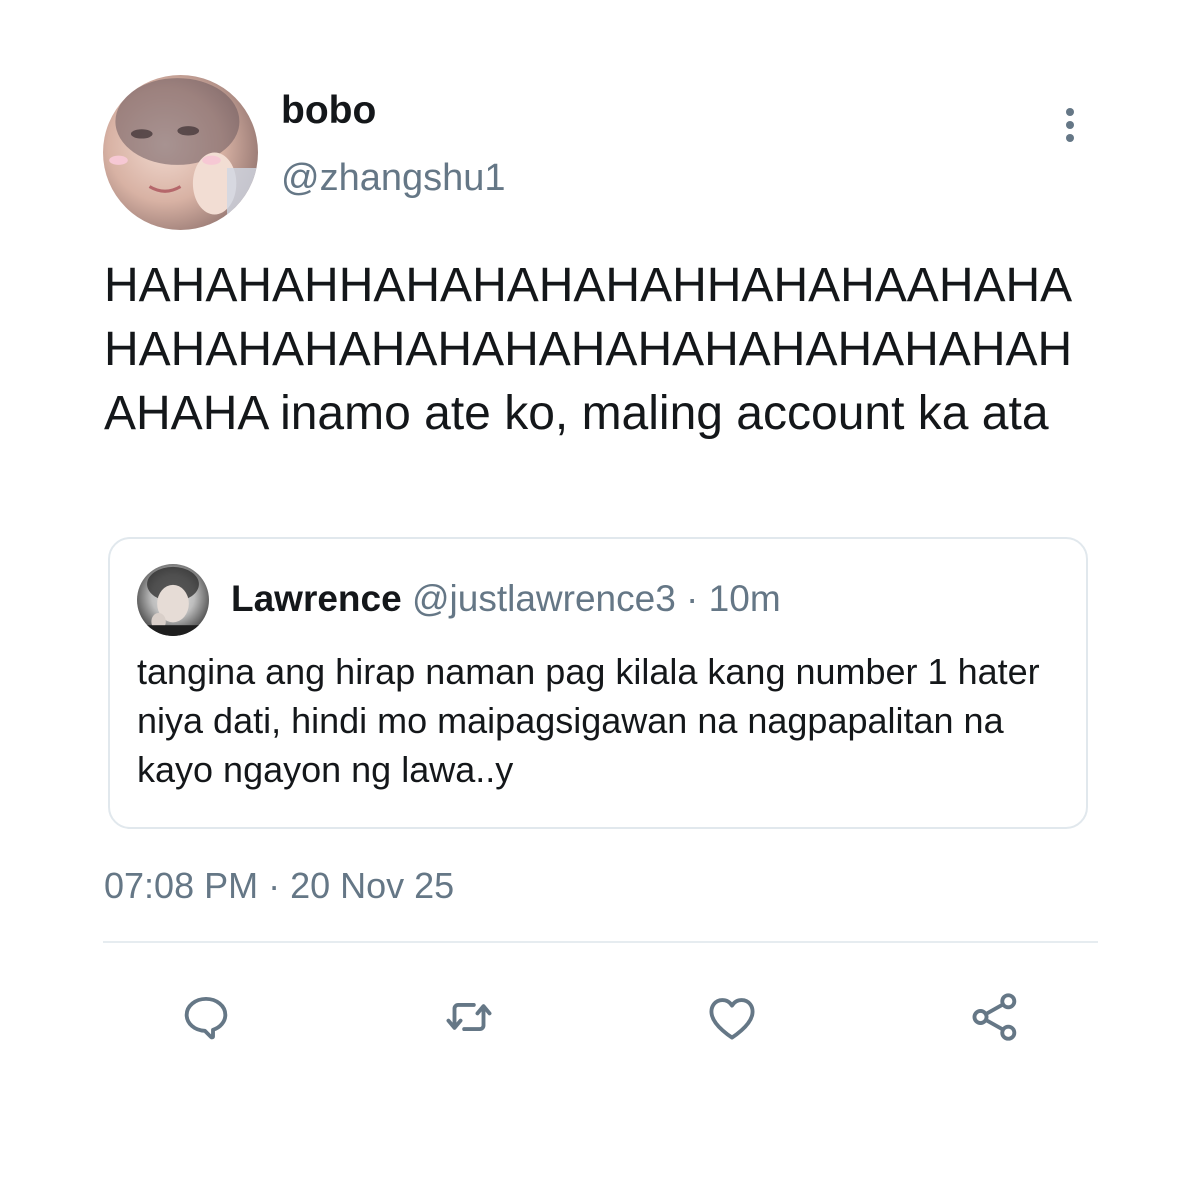  Describe the element at coordinates (328, 111) in the screenshot. I see `author-display-name: bobo` at that location.